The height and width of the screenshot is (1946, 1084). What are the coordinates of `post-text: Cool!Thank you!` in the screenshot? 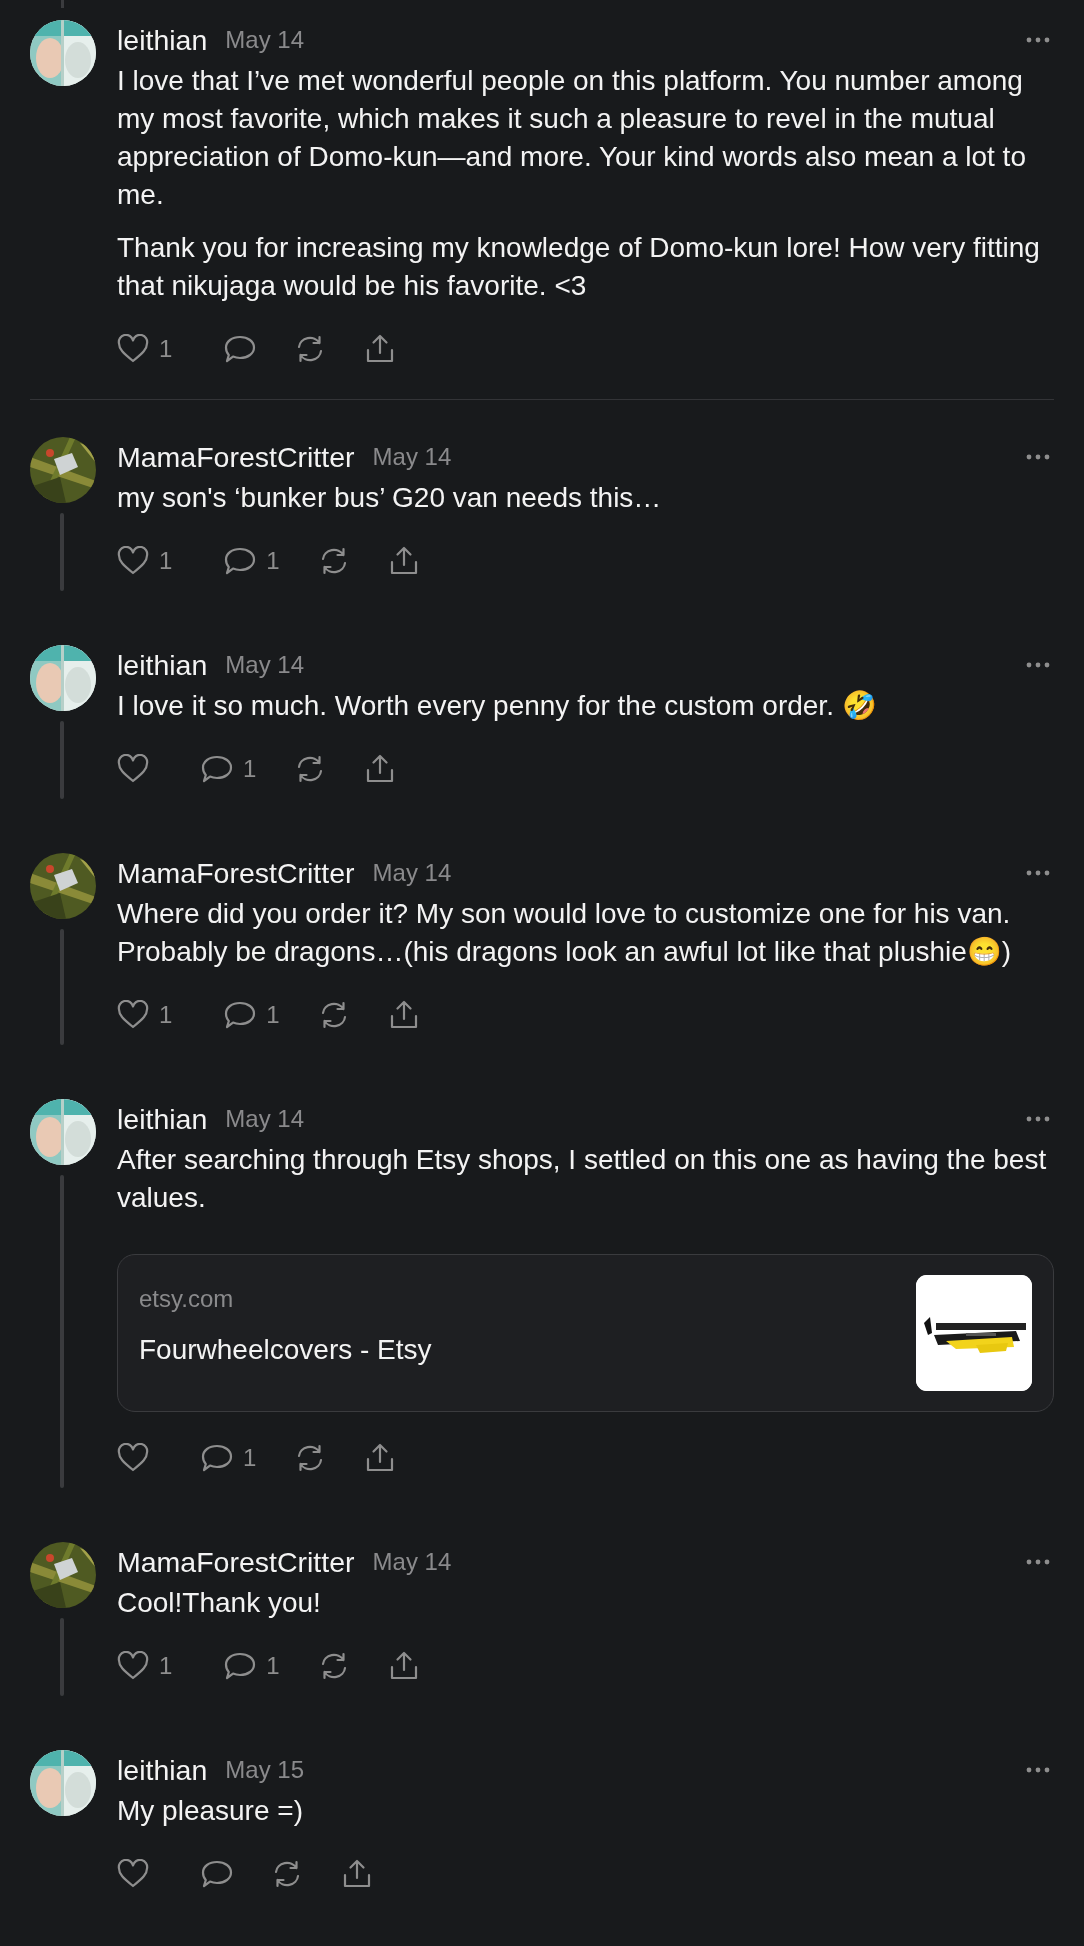 It's located at (219, 1603).